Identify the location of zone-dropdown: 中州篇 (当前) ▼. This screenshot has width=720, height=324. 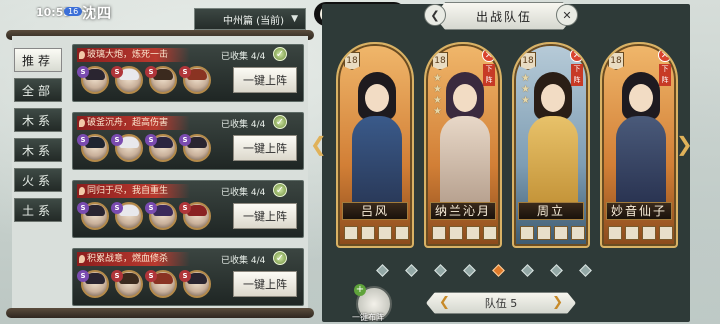
(250, 19).